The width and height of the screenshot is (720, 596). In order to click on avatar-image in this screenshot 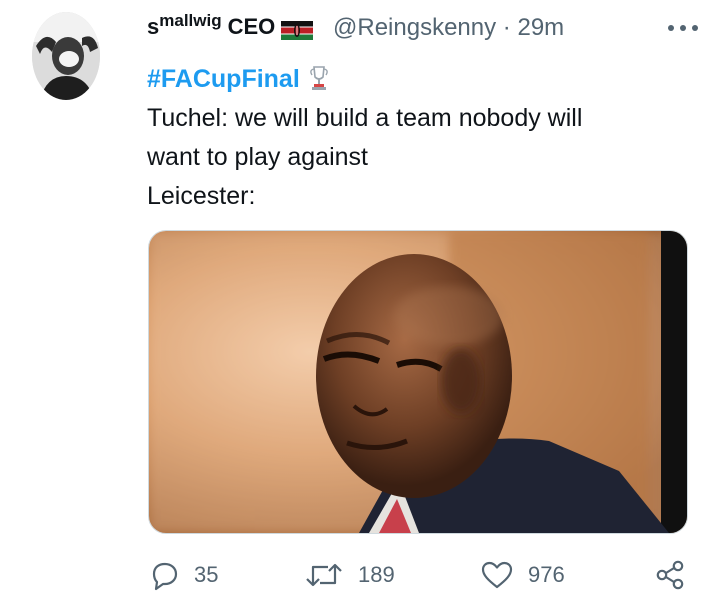, I will do `click(66, 56)`.